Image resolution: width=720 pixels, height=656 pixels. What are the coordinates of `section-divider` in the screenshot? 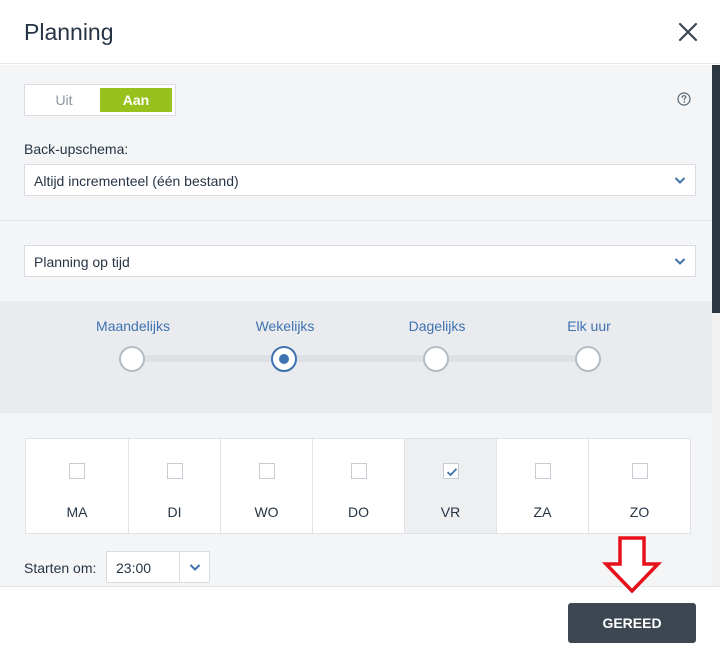 It's located at (356, 220).